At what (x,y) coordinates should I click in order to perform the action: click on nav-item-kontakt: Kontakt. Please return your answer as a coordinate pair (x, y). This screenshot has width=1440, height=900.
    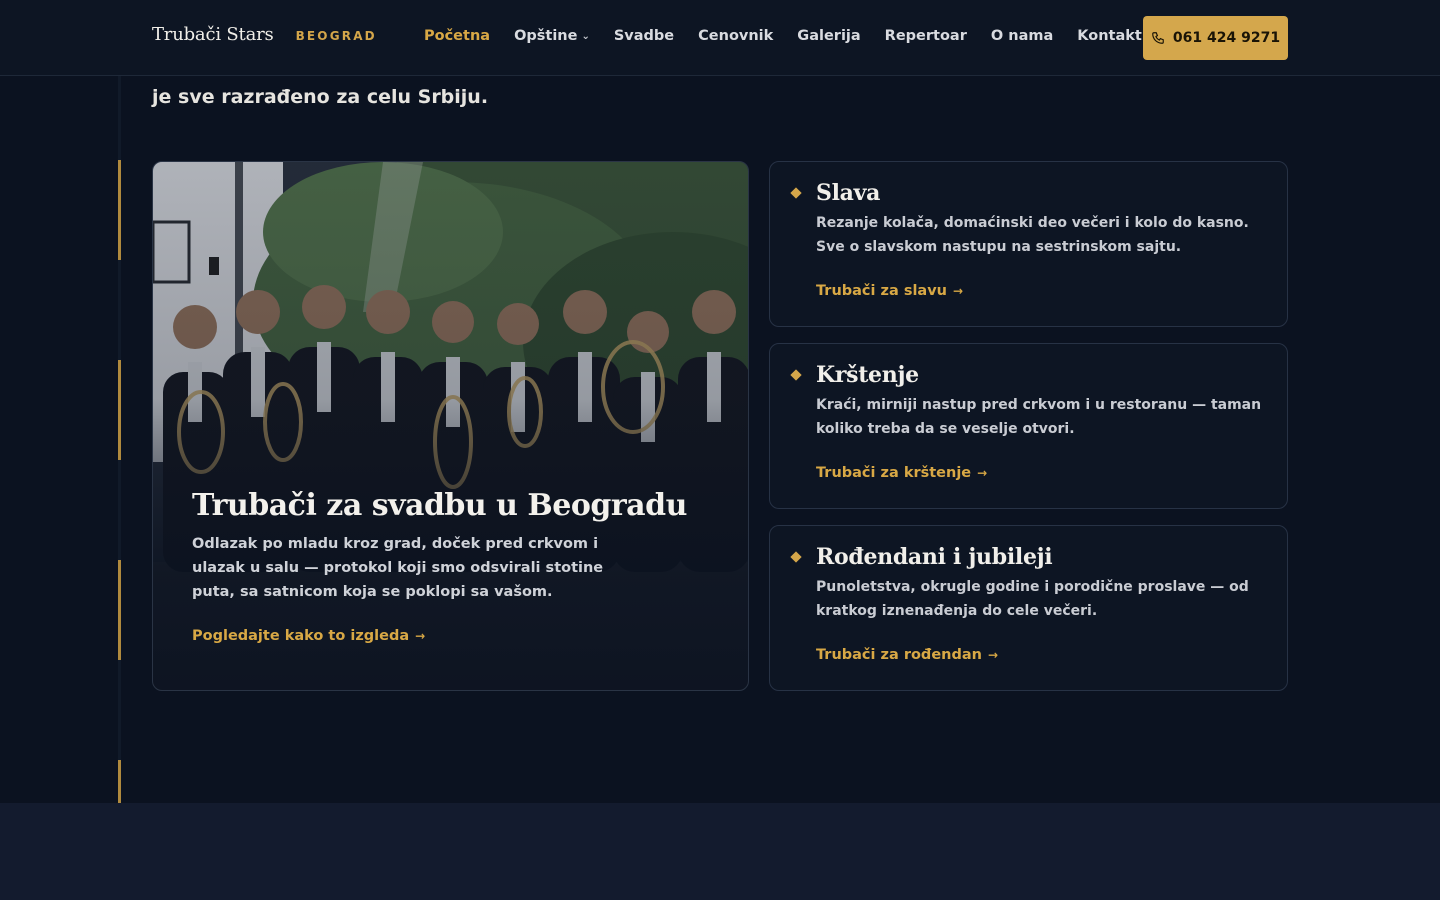
    Looking at the image, I should click on (1109, 36).